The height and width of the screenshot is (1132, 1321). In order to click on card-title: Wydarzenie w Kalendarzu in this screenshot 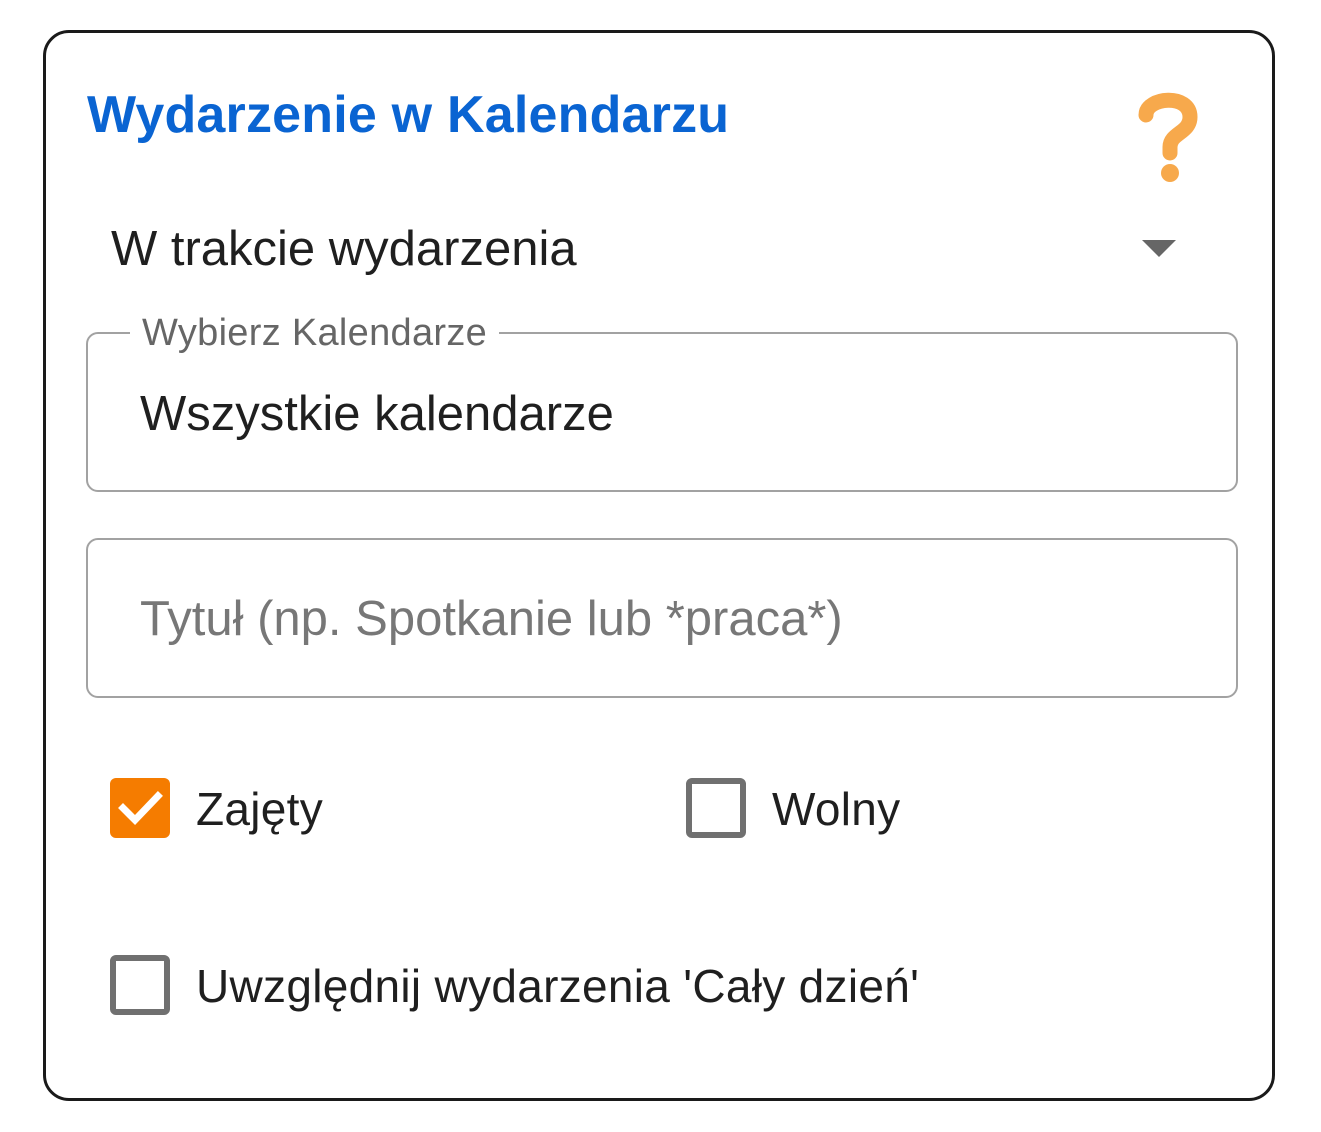, I will do `click(408, 115)`.